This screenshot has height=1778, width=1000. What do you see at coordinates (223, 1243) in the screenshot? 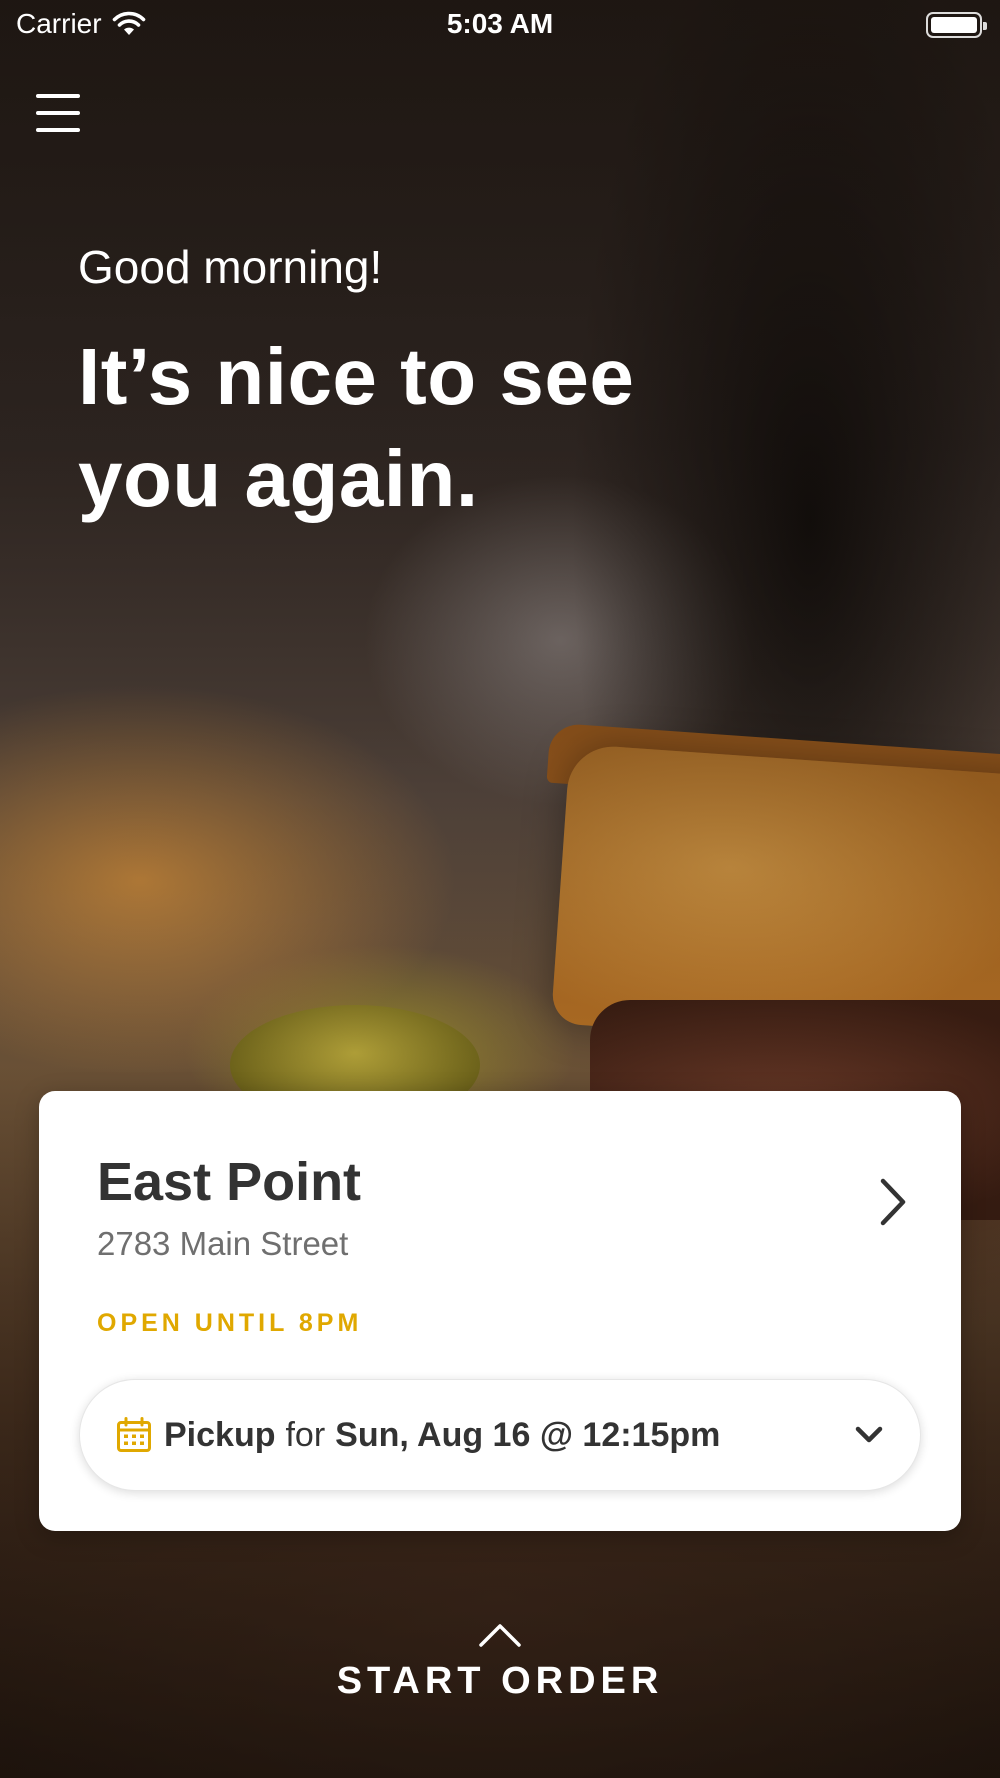
I see `store-address: 2783 Main Street` at bounding box center [223, 1243].